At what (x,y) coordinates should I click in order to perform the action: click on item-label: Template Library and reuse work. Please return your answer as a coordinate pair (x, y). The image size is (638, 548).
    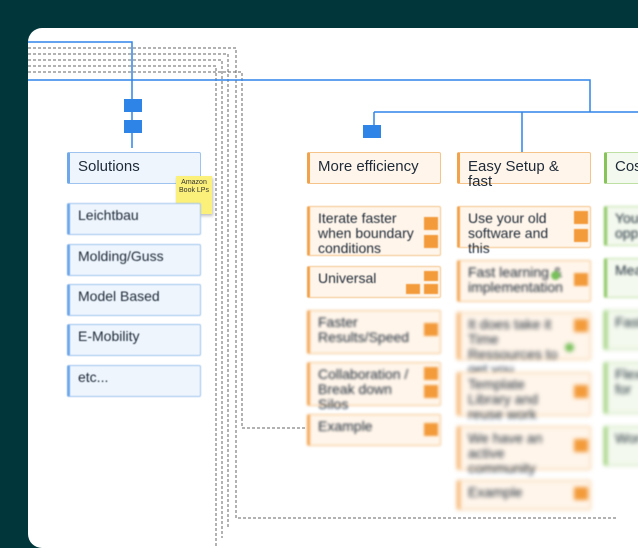
    Looking at the image, I should click on (503, 399).